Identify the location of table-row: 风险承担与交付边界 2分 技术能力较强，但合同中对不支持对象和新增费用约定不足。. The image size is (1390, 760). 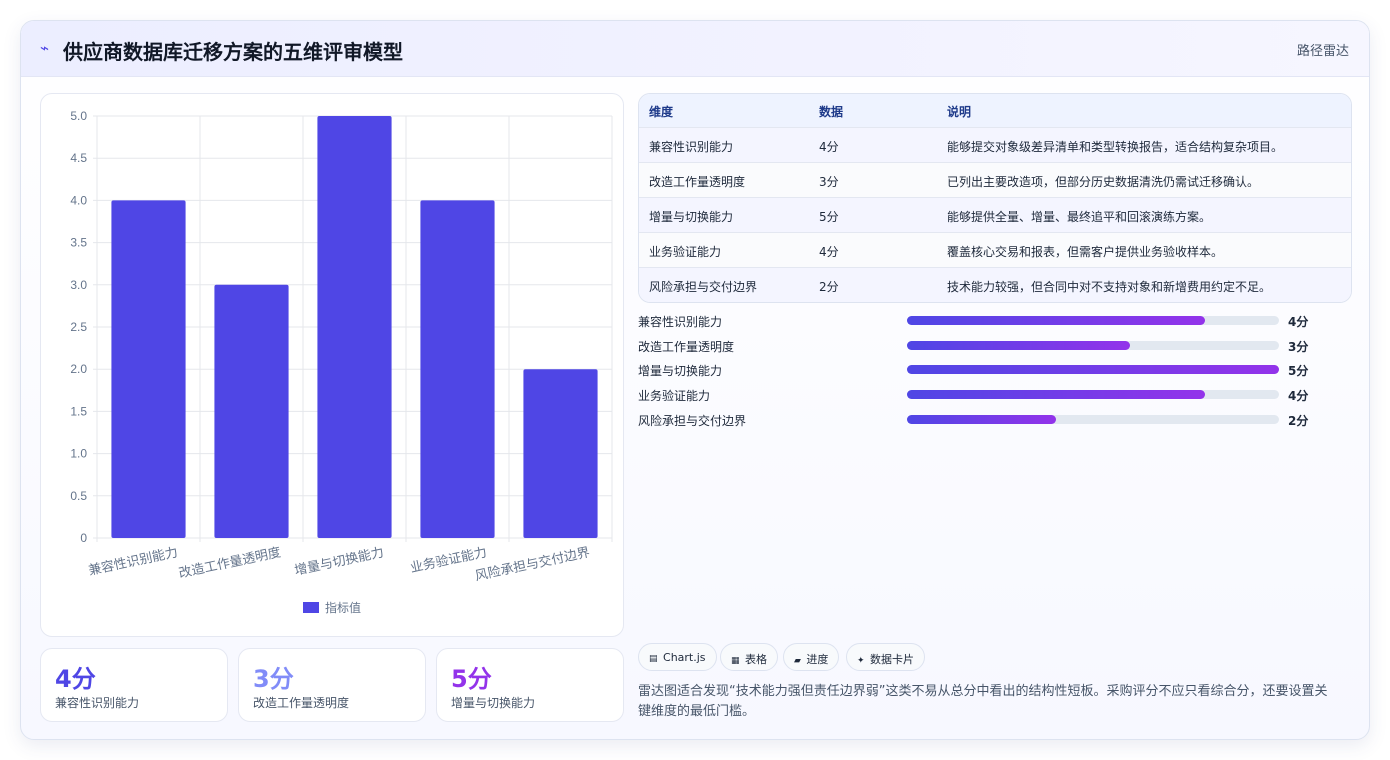
(995, 284).